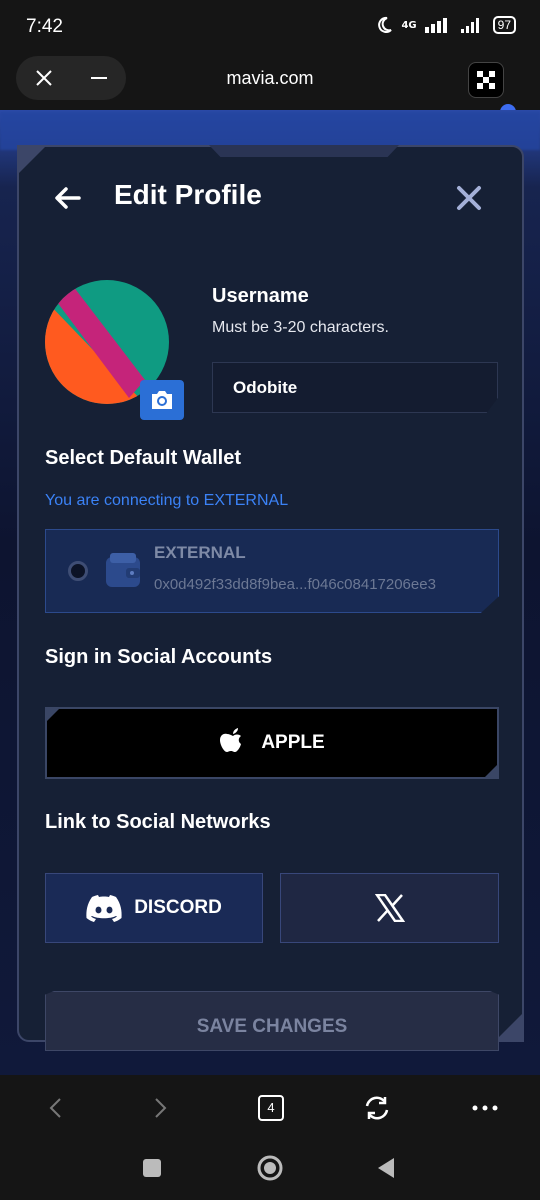  Describe the element at coordinates (167, 500) in the screenshot. I see `wallet-connect-info: You are connecting to EXTERNAL` at that location.